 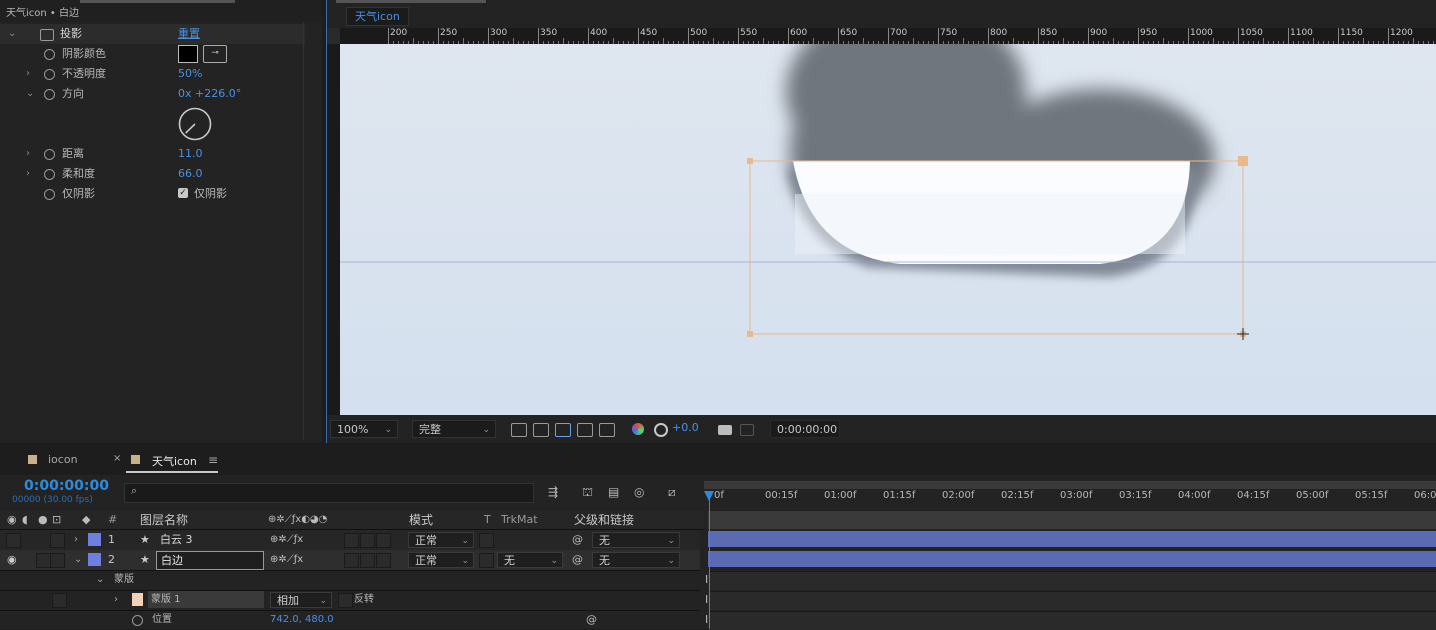 What do you see at coordinates (137, 599) in the screenshot?
I see `mask-color-swatch` at bounding box center [137, 599].